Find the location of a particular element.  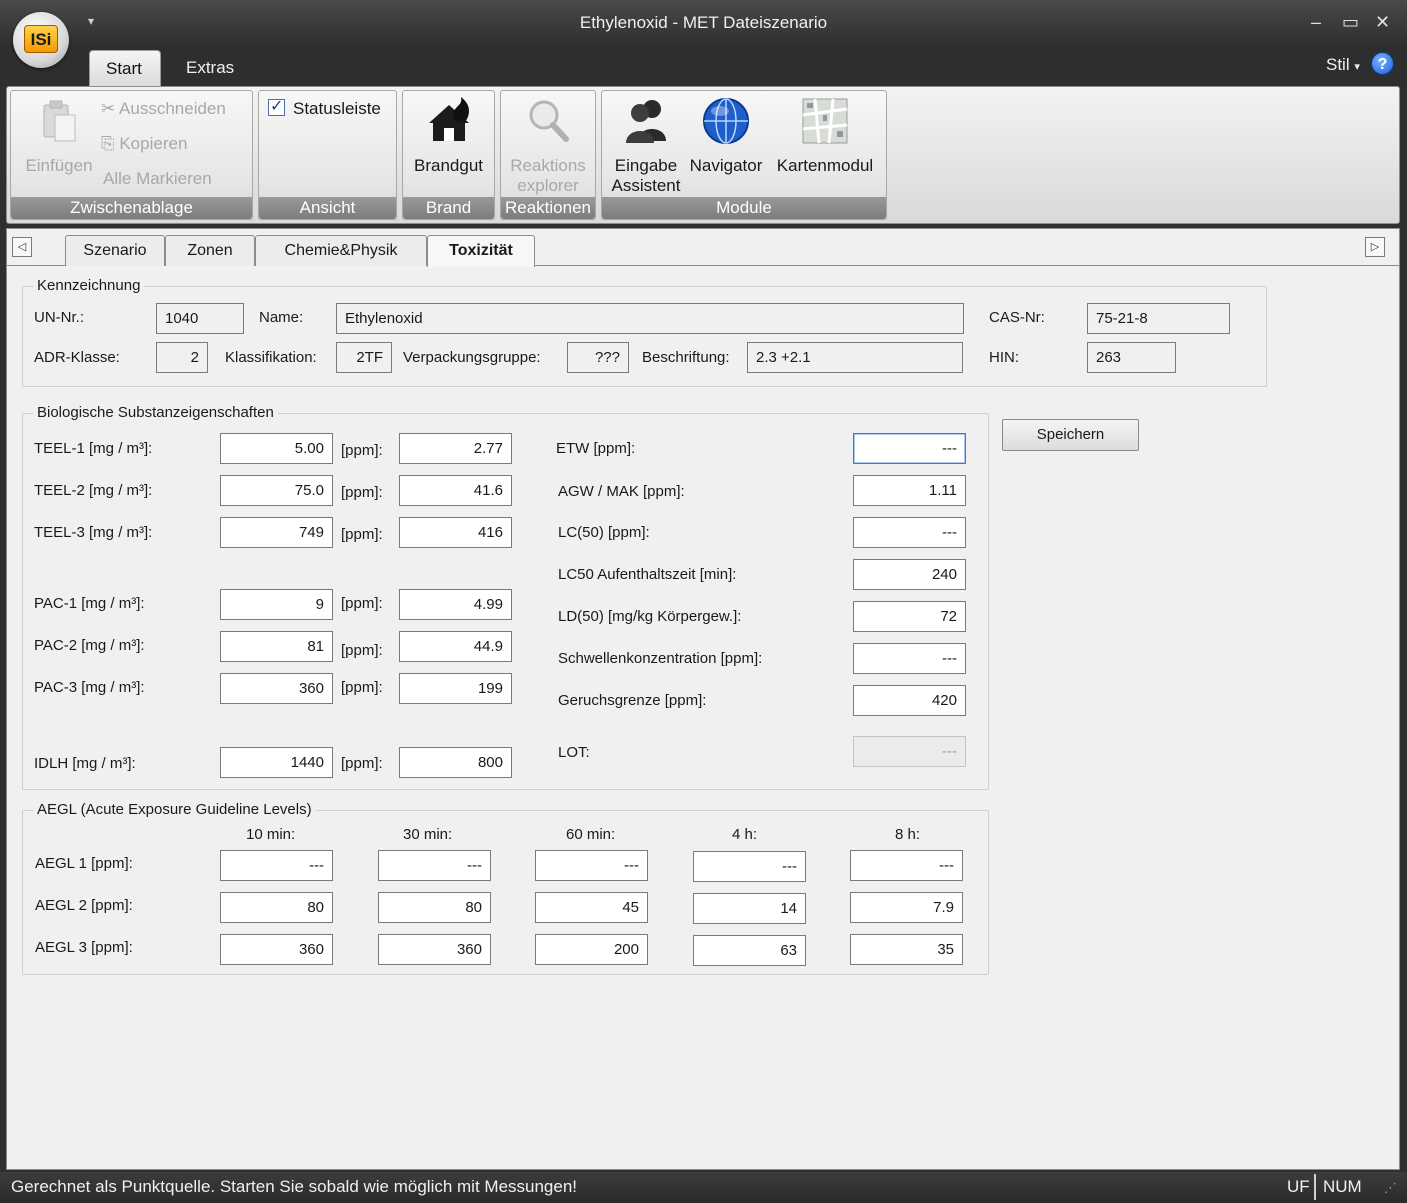

cut-button: ✂ Ausschneiden is located at coordinates (163, 109).